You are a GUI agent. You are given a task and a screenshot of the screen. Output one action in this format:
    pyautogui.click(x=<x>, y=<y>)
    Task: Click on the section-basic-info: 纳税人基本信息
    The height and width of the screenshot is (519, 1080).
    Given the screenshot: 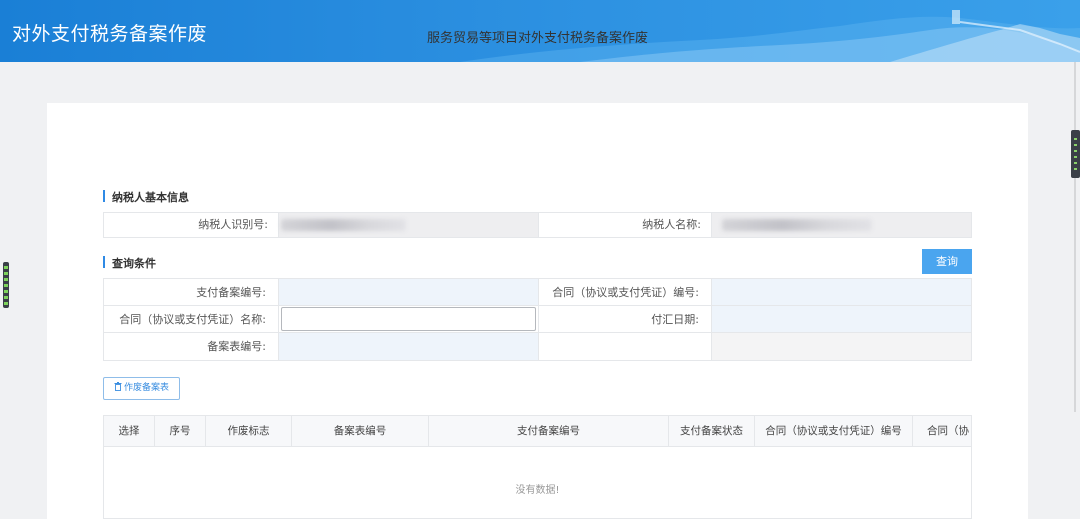 What is the action you would take?
    pyautogui.click(x=146, y=197)
    